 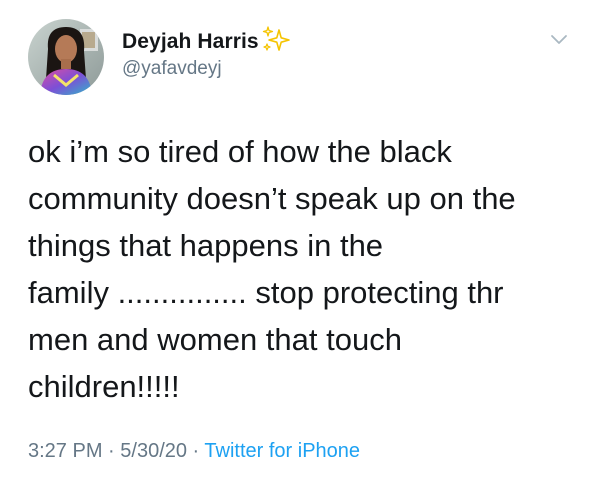 I want to click on profile-photo-icon, so click(x=66, y=57).